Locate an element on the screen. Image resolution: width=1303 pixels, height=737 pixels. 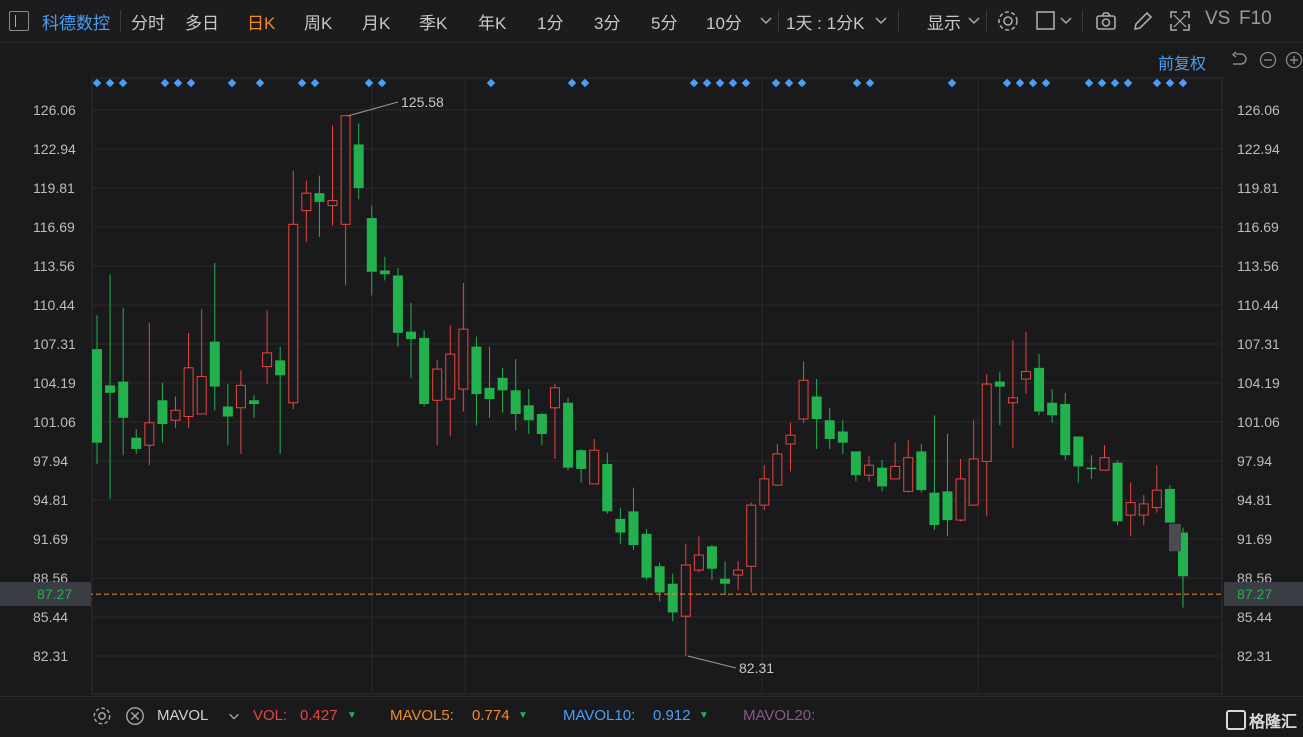
pencil-icon is located at coordinates (1143, 21).